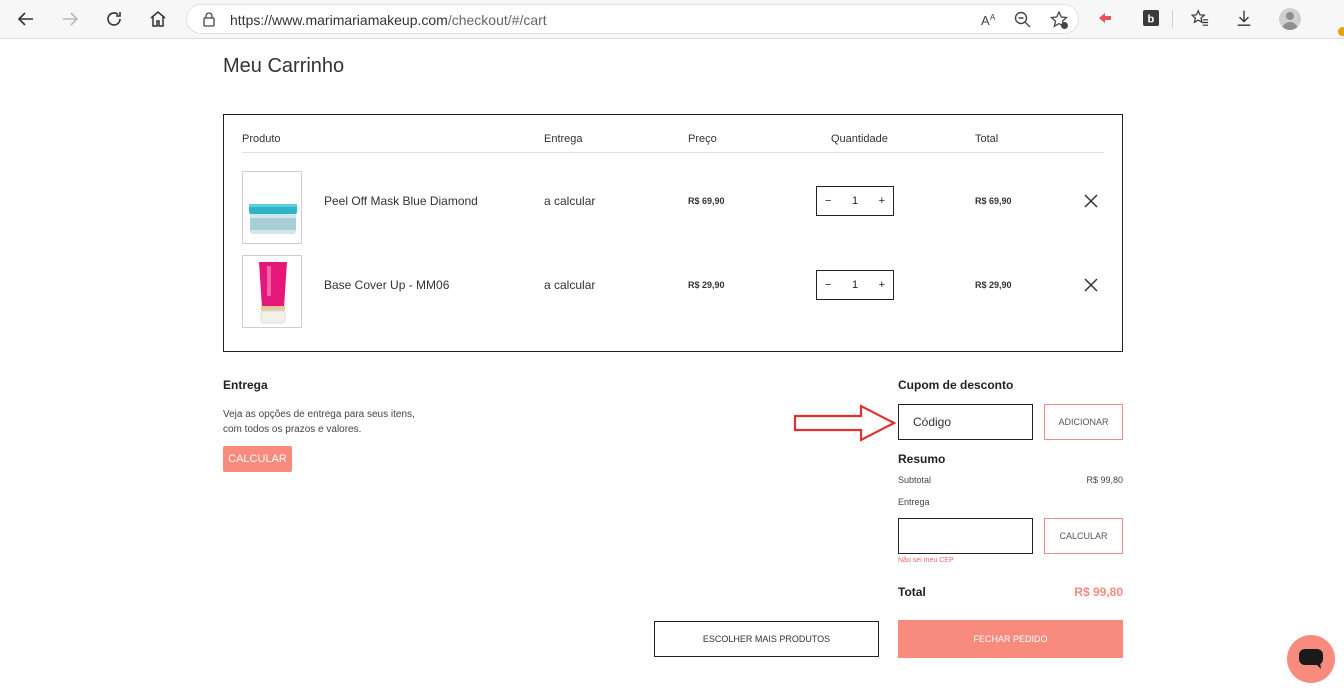 The width and height of the screenshot is (1344, 690). What do you see at coordinates (922, 459) in the screenshot?
I see `summary-title: Resumo` at bounding box center [922, 459].